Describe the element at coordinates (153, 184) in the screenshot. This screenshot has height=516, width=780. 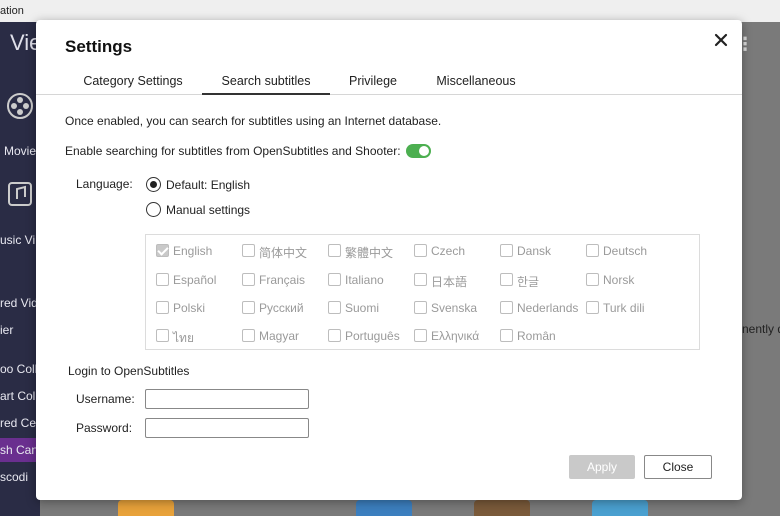
I see `radio-selected-icon` at that location.